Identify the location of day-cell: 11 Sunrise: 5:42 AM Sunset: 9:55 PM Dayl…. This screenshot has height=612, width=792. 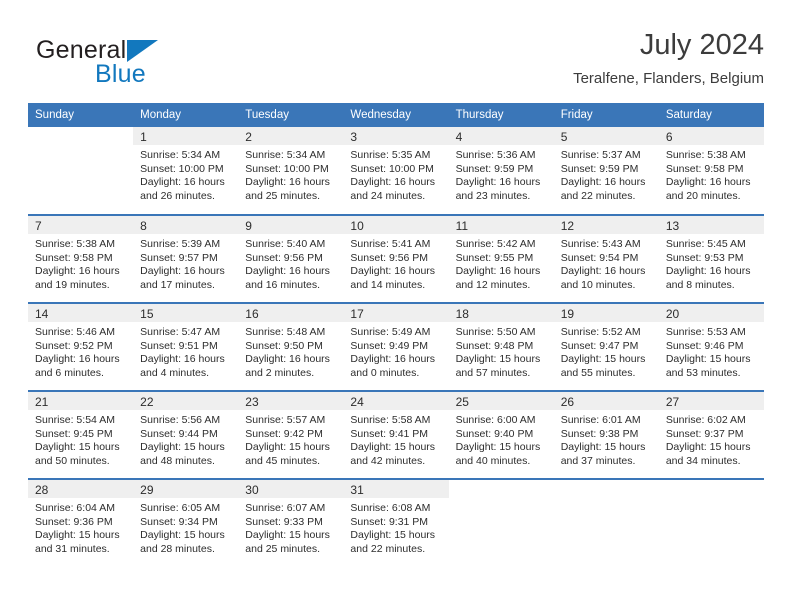
(501, 258).